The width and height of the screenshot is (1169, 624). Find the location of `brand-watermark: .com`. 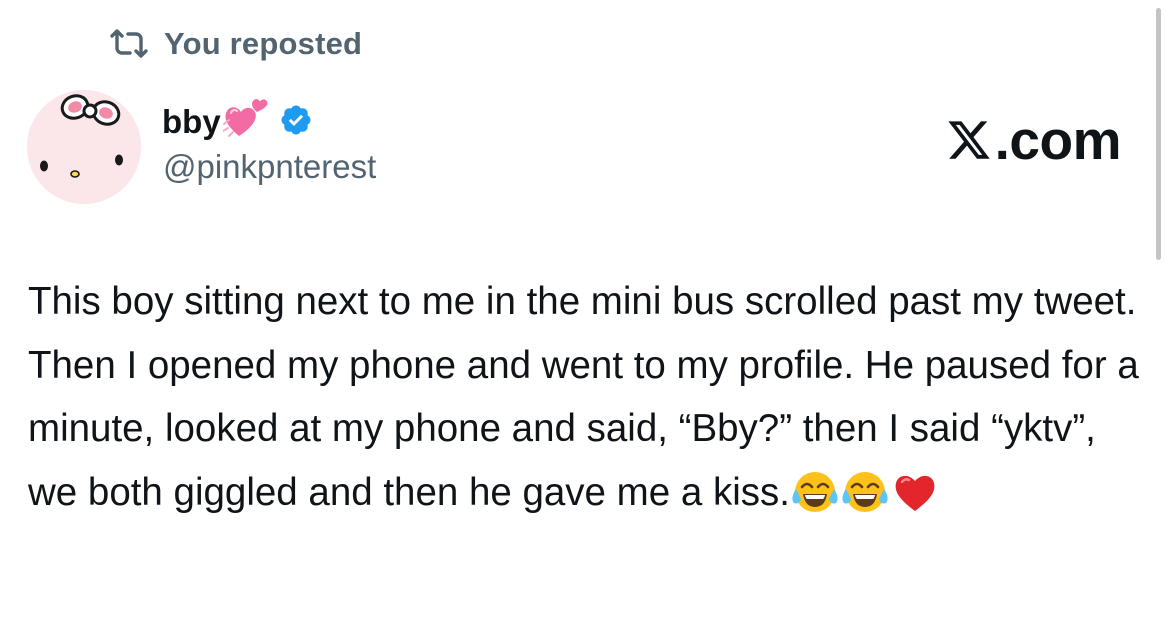

brand-watermark: .com is located at coordinates (1033, 140).